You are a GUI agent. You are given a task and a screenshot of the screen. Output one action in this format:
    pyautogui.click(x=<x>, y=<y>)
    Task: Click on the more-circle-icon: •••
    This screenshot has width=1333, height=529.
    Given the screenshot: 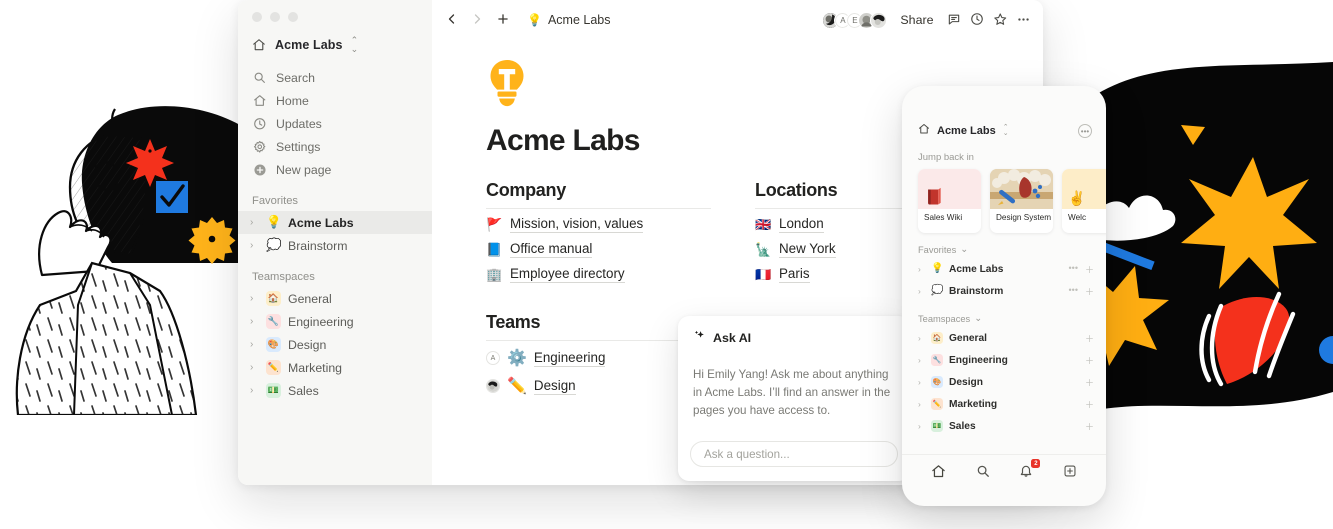 What is the action you would take?
    pyautogui.click(x=1085, y=131)
    